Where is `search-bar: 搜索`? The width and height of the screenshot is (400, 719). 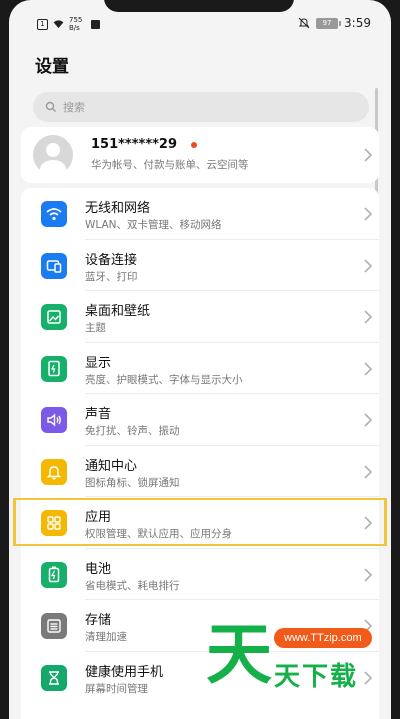 search-bar: 搜索 is located at coordinates (201, 107).